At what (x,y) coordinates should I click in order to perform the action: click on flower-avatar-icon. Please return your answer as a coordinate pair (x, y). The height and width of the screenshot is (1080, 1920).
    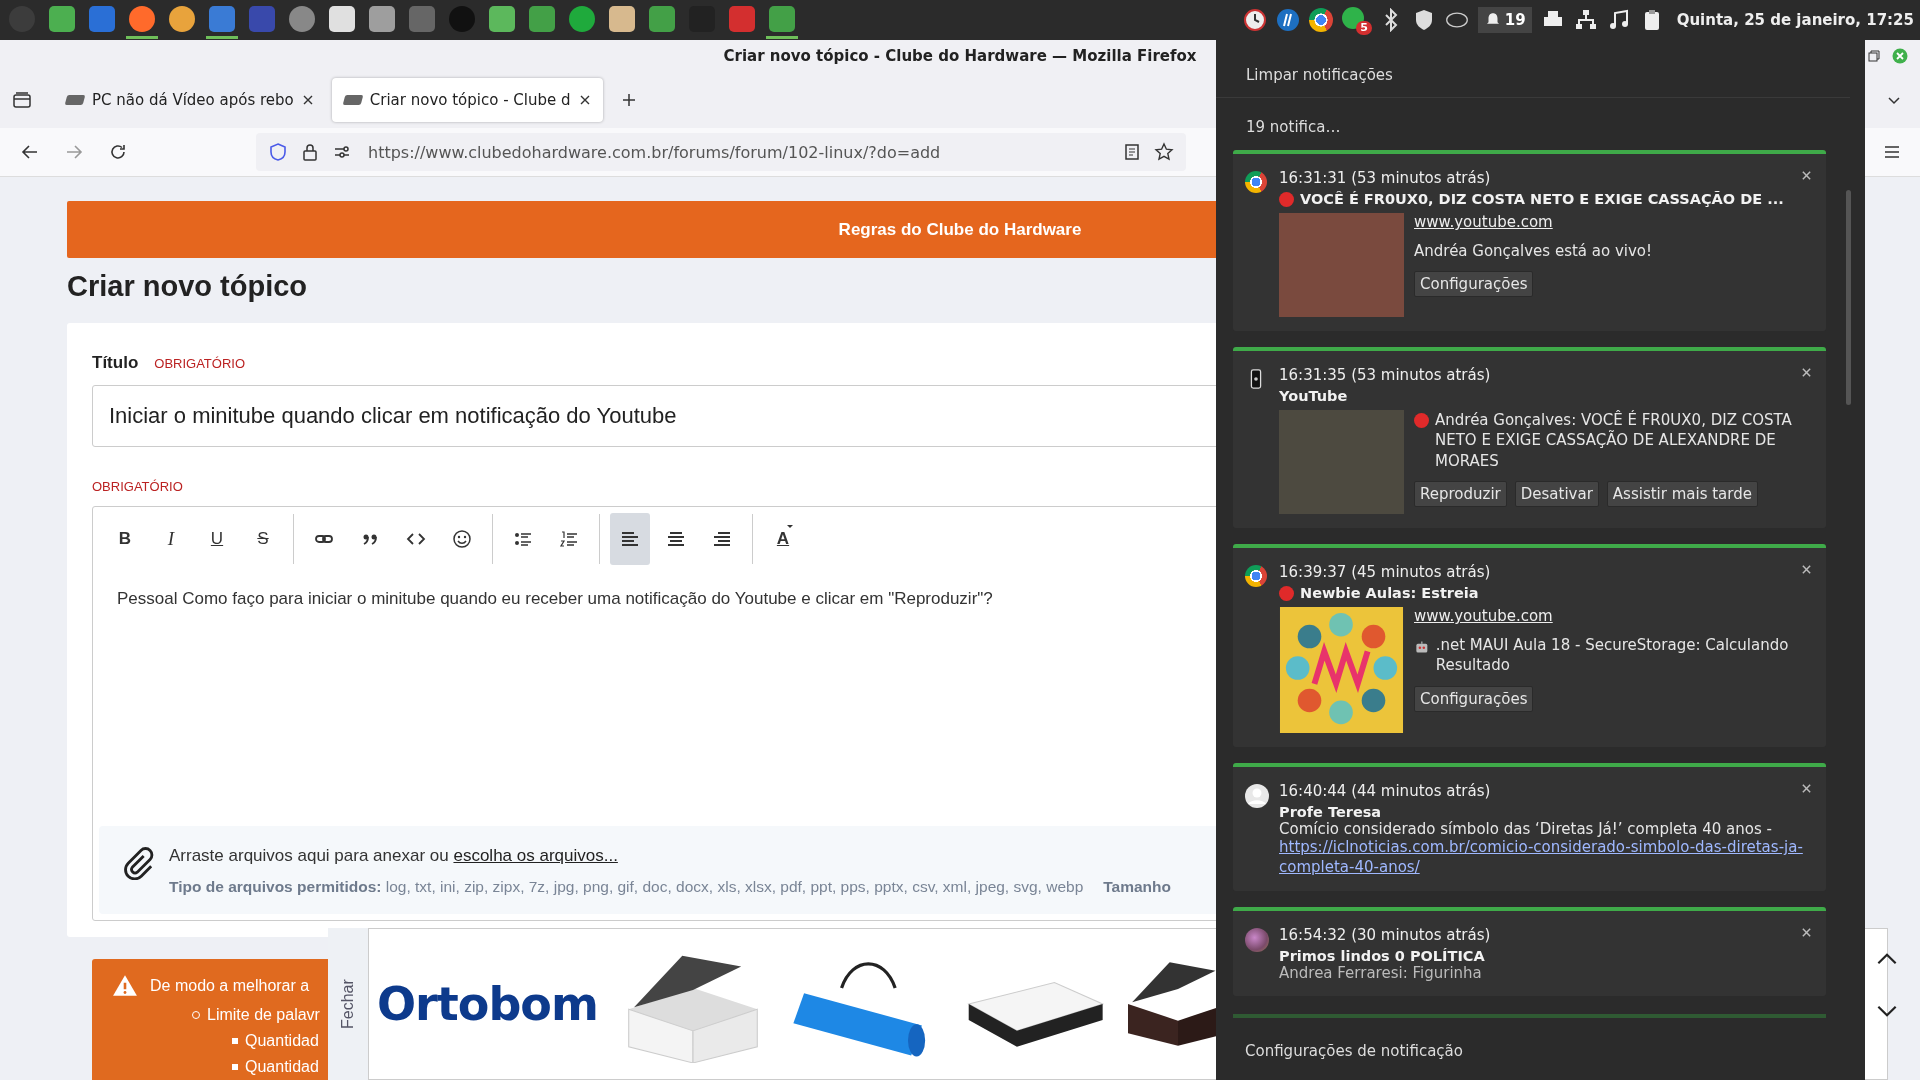
    Looking at the image, I should click on (1257, 940).